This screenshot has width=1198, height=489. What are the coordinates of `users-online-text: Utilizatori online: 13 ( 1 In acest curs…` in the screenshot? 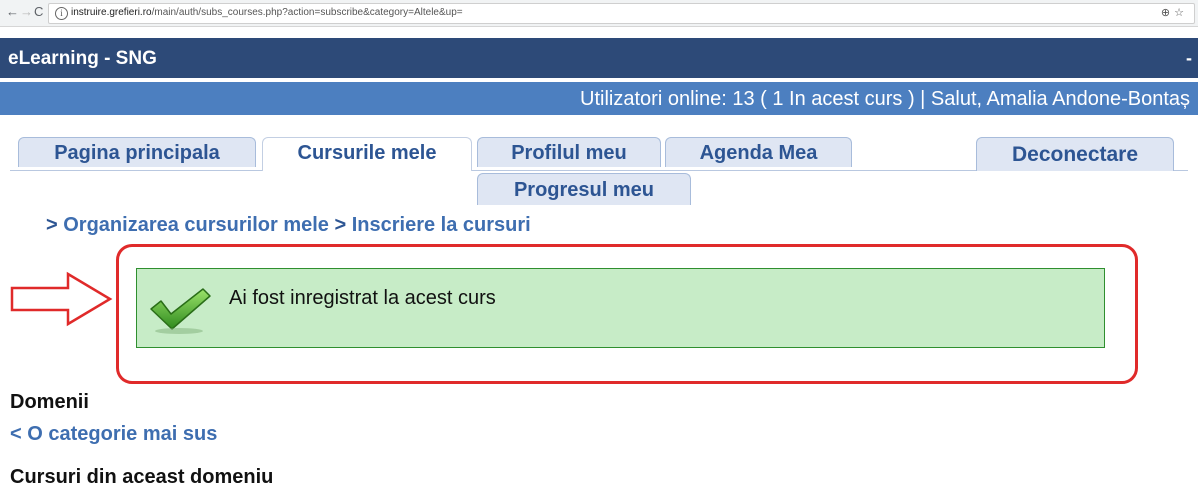 It's located at (885, 99).